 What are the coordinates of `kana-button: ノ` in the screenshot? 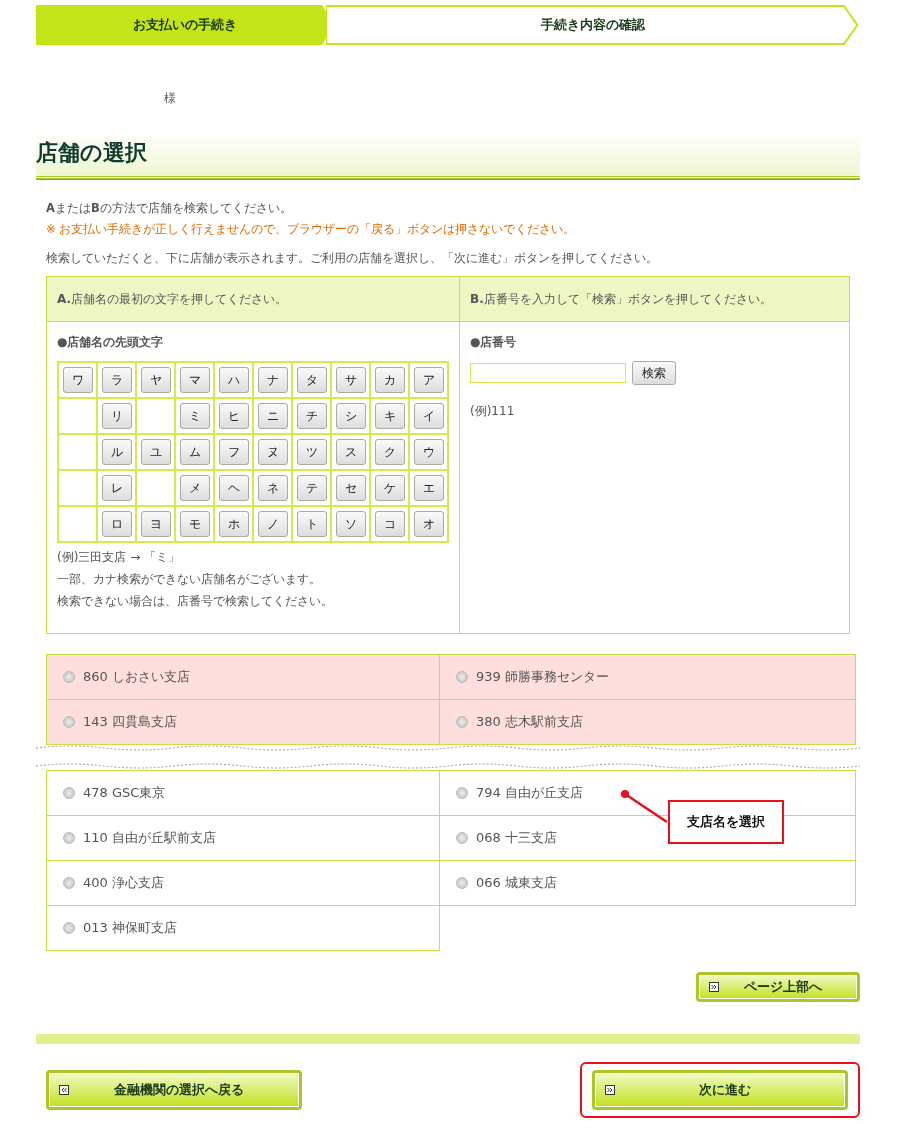 It's located at (272, 524).